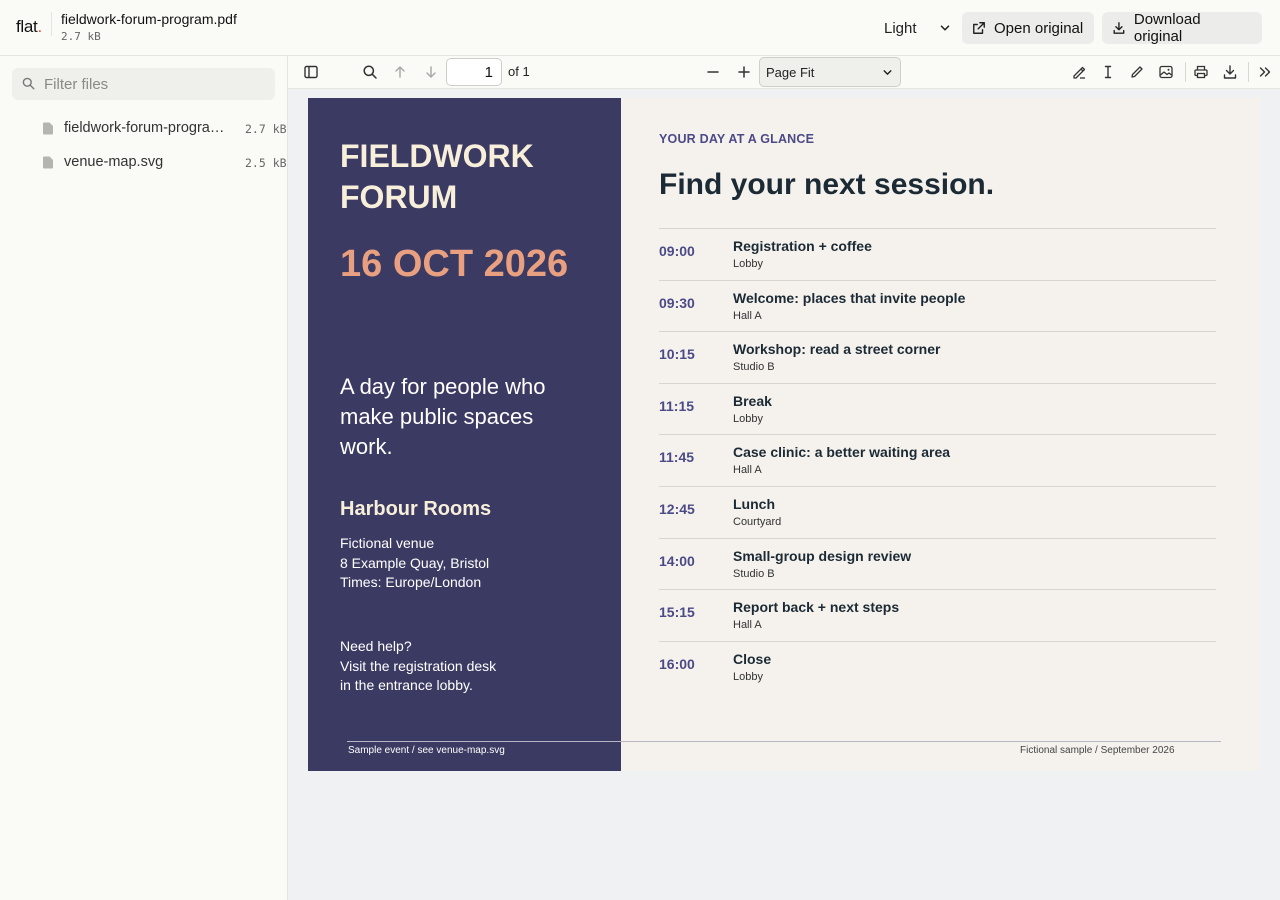 Image resolution: width=1280 pixels, height=900 pixels. What do you see at coordinates (431, 72) in the screenshot?
I see `arrow-down-icon` at bounding box center [431, 72].